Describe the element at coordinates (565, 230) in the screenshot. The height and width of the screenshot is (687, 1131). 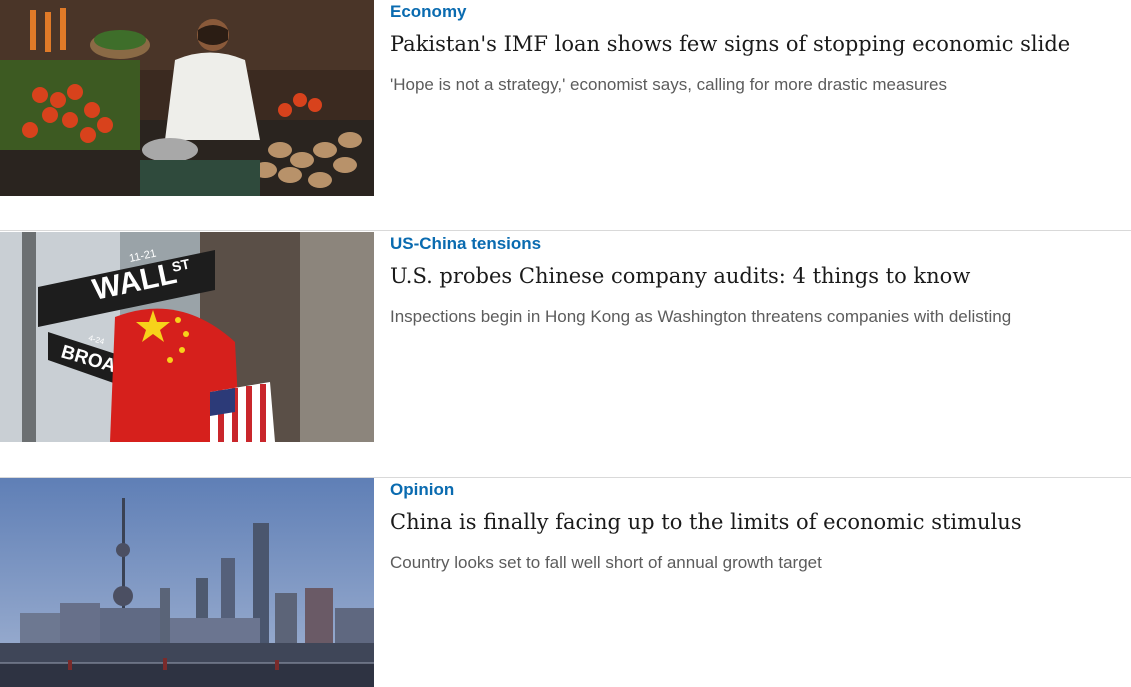
I see `divider` at that location.